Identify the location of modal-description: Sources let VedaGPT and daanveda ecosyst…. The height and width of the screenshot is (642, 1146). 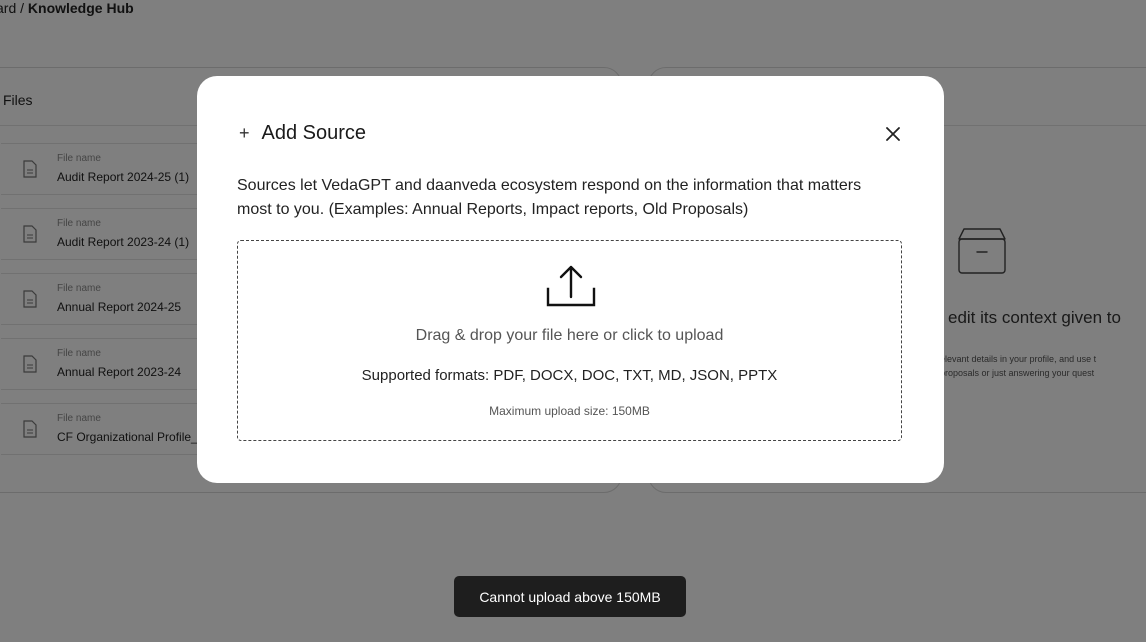
(549, 197).